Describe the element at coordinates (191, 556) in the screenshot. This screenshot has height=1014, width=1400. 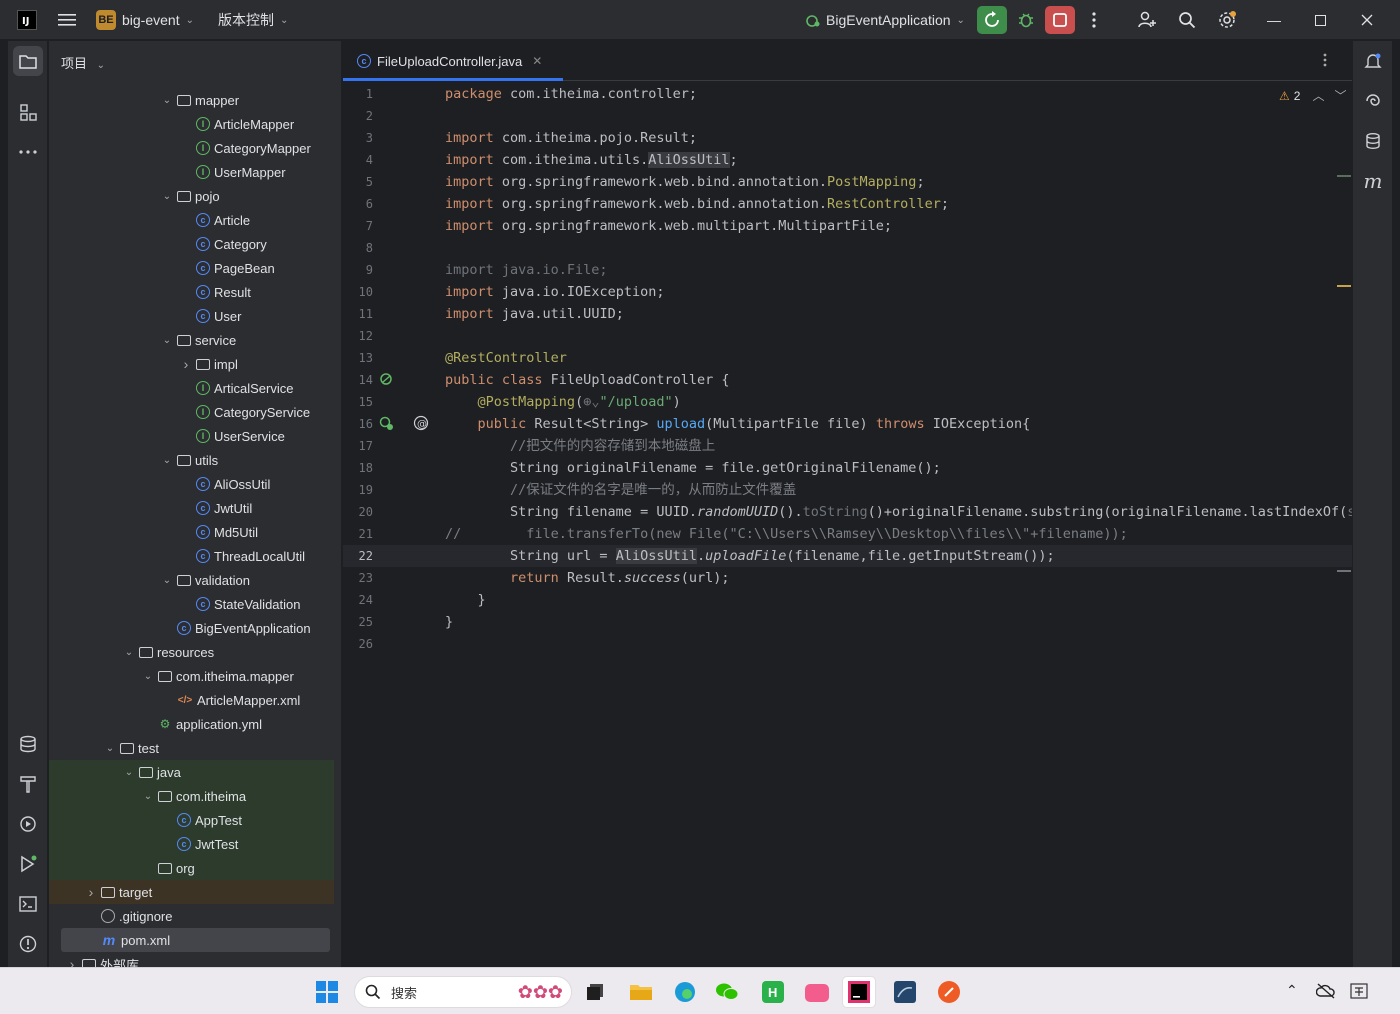
I see `tree-item: c ThreadLocalUtil` at that location.